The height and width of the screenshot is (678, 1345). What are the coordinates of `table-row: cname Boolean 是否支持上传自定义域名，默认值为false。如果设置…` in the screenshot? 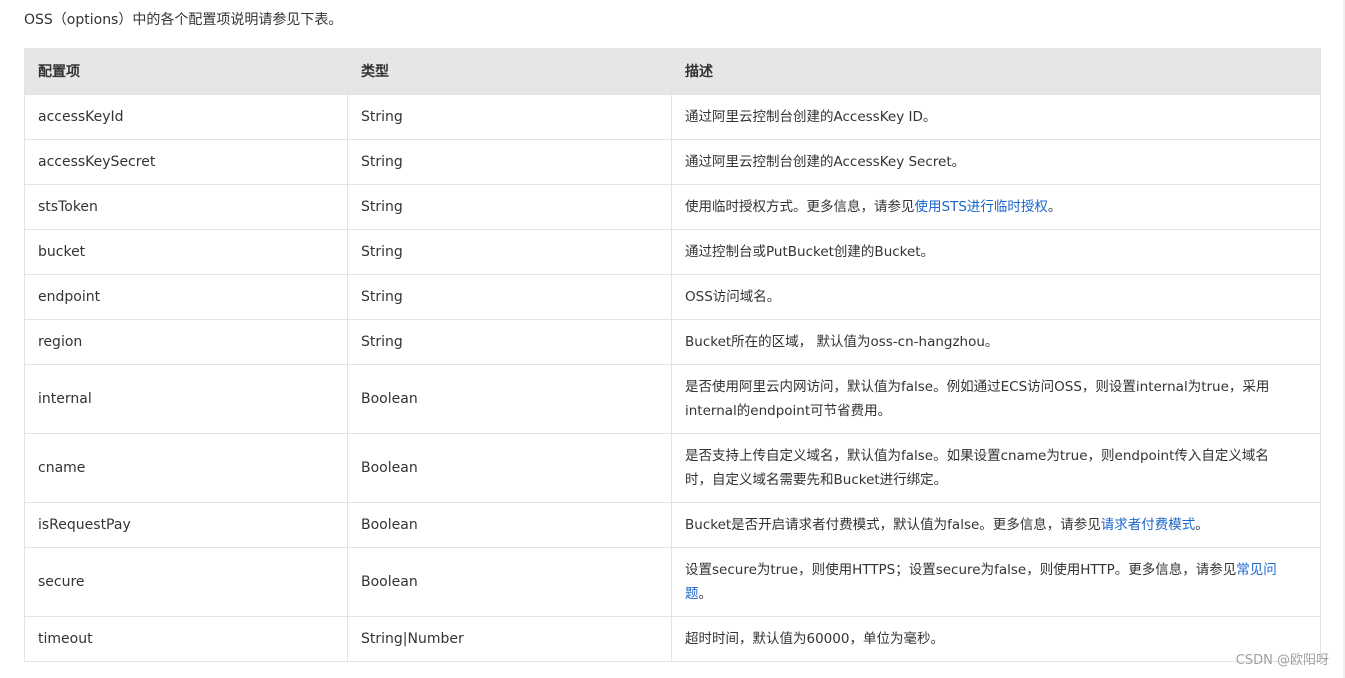 It's located at (672, 468).